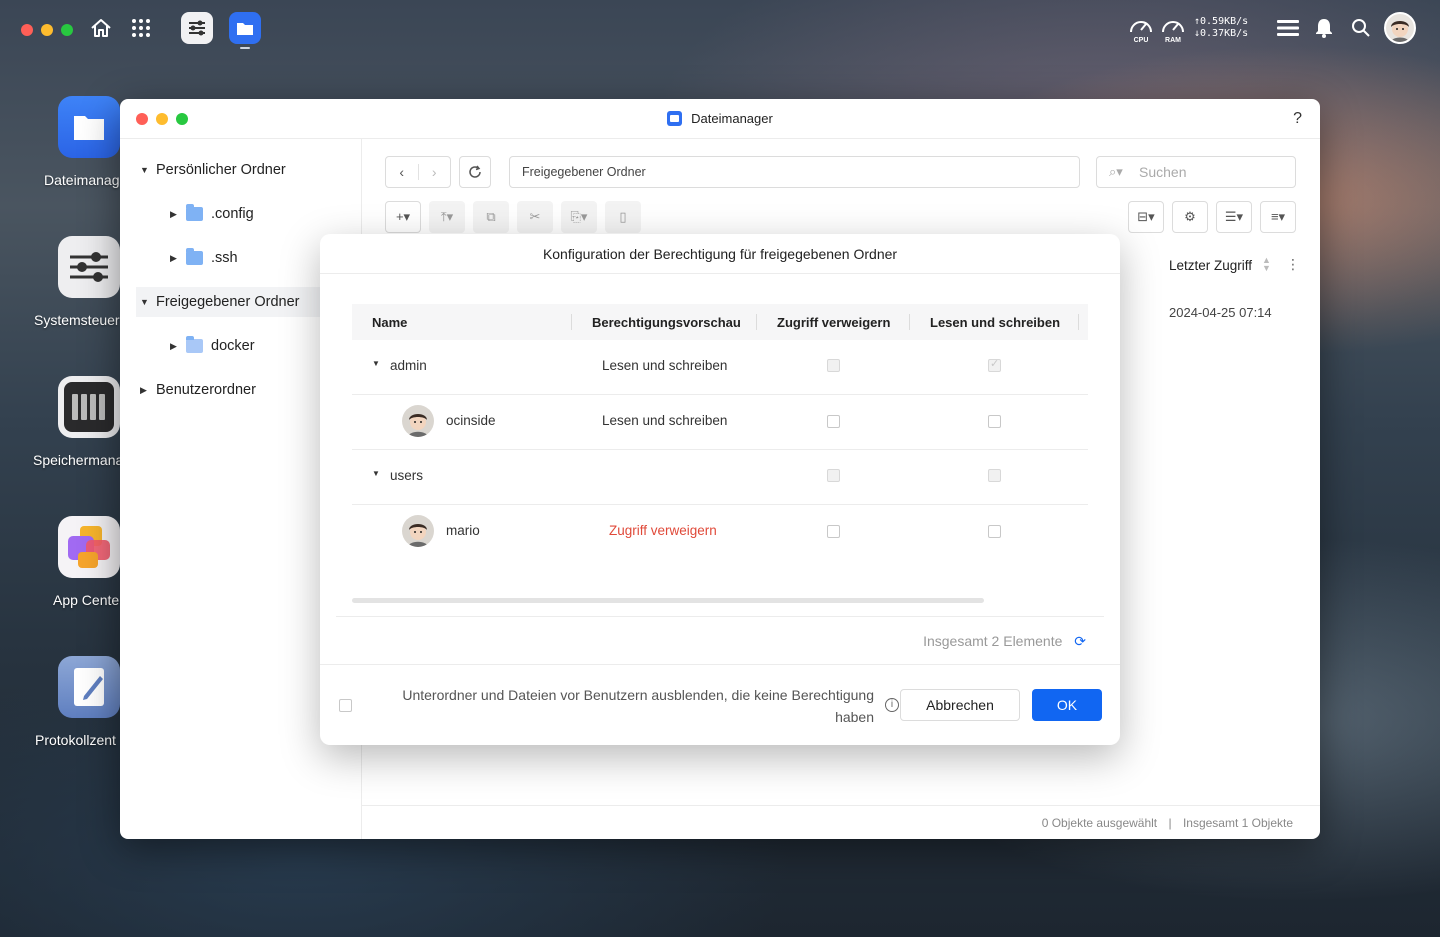 This screenshot has height=937, width=1440. Describe the element at coordinates (345, 705) in the screenshot. I see `hide-unauthorized-checkbox` at that location.